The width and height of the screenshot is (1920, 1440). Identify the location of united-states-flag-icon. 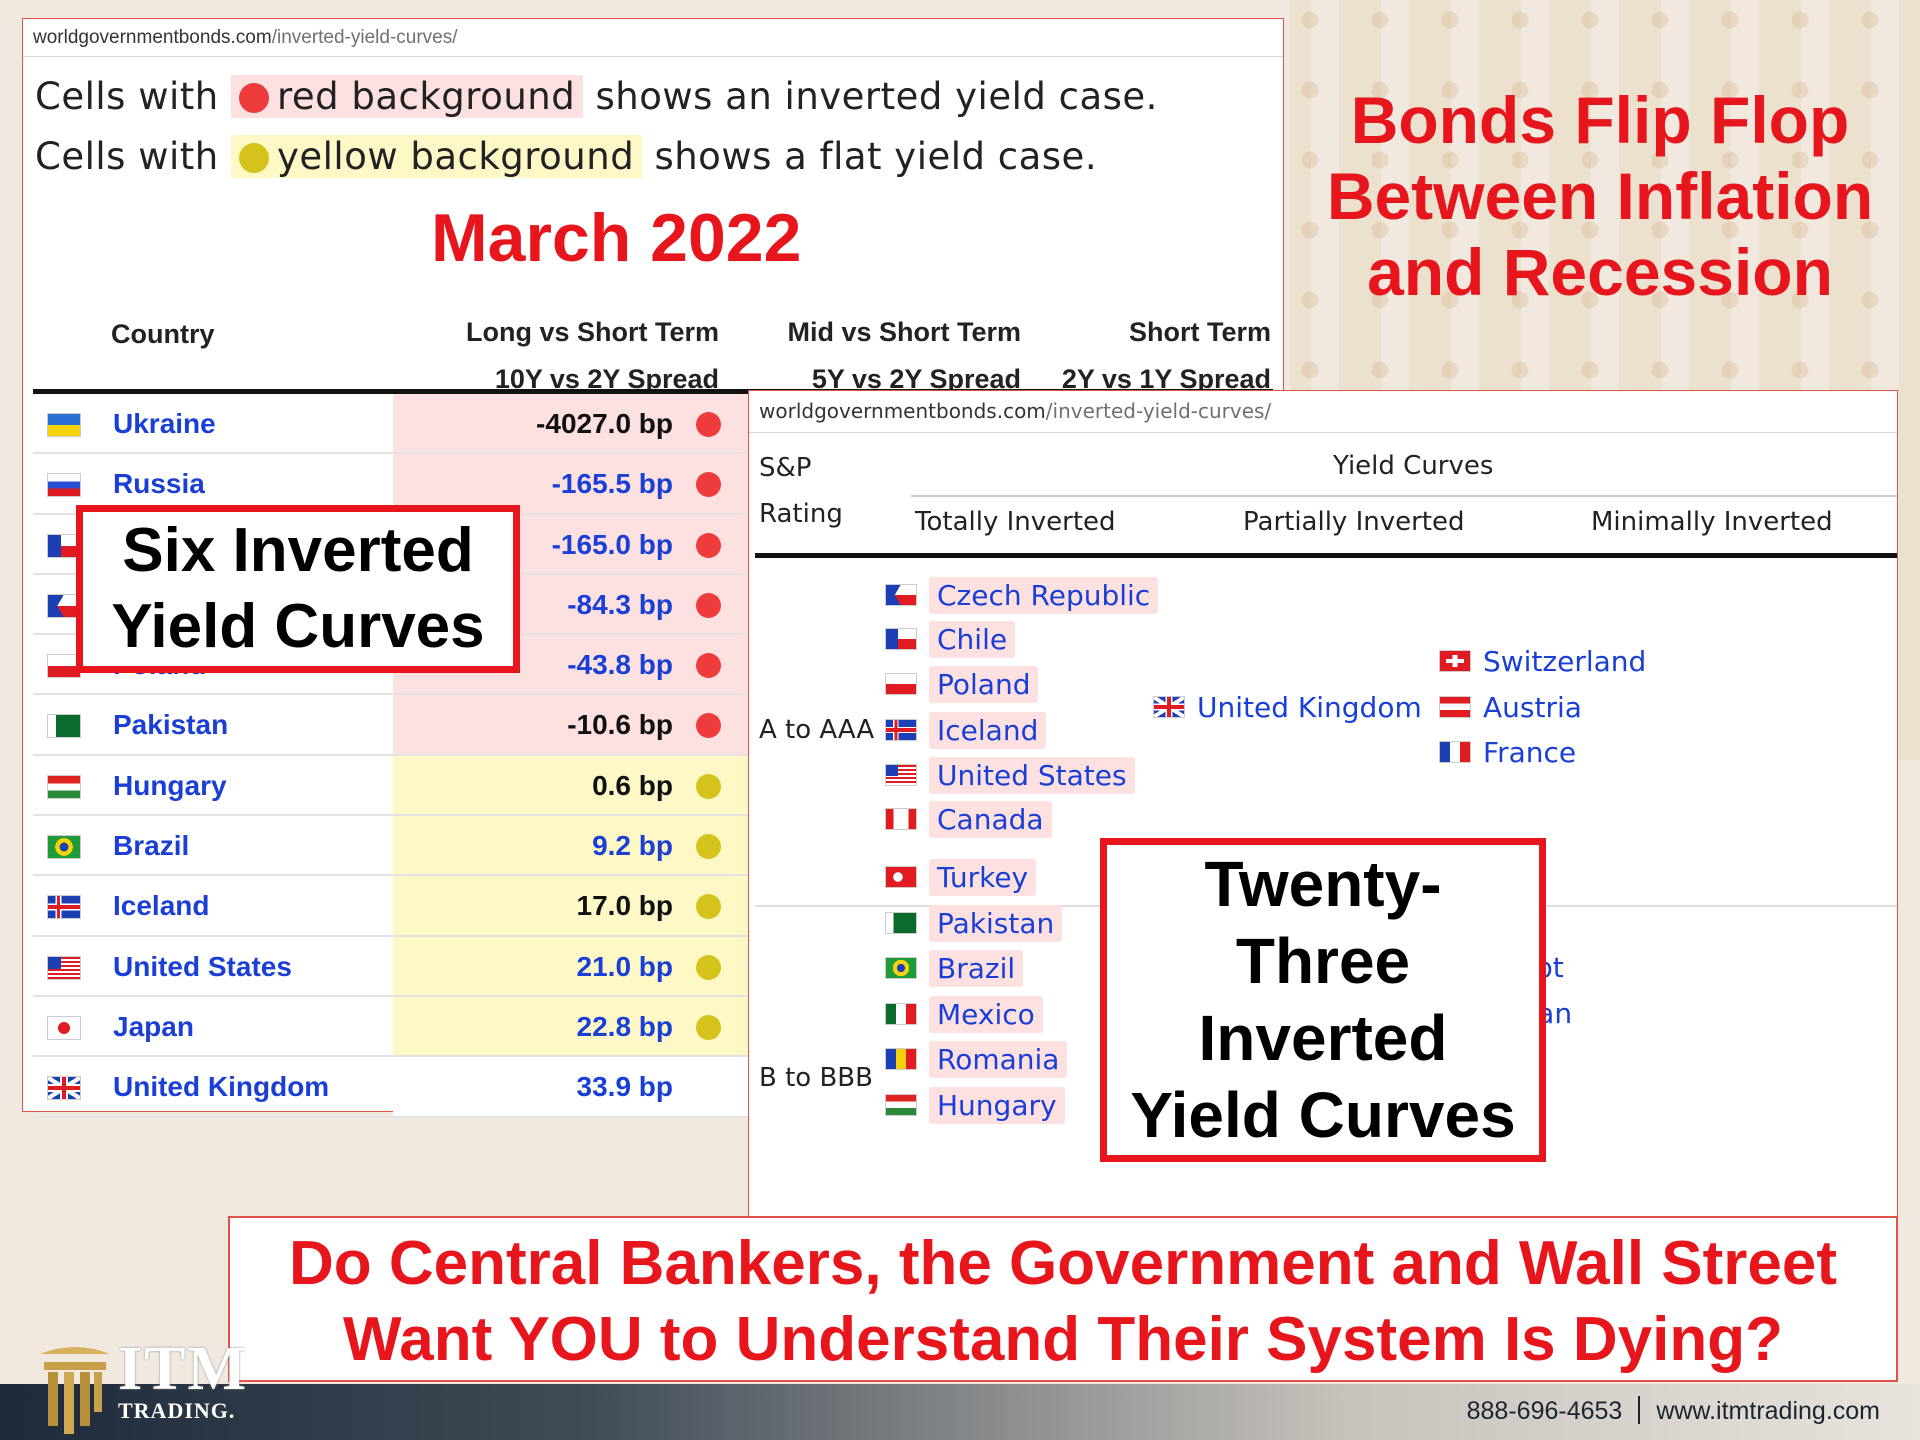
(901, 775).